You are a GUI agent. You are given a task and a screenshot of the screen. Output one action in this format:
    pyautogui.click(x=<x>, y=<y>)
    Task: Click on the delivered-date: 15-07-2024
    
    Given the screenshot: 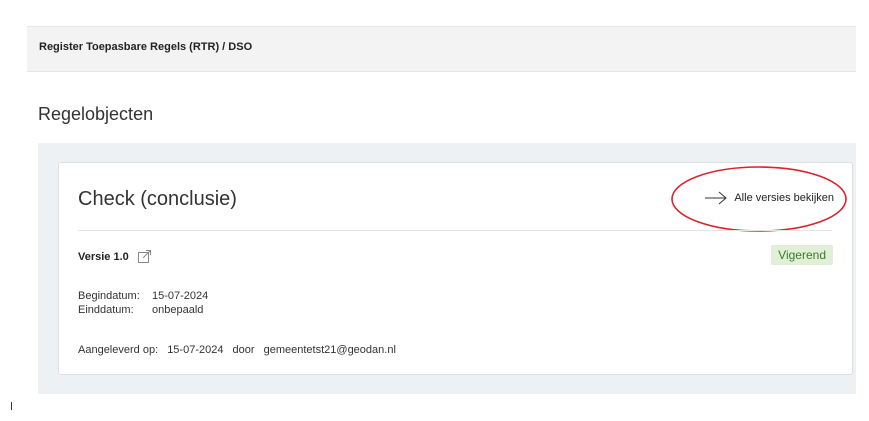 What is the action you would take?
    pyautogui.click(x=195, y=350)
    